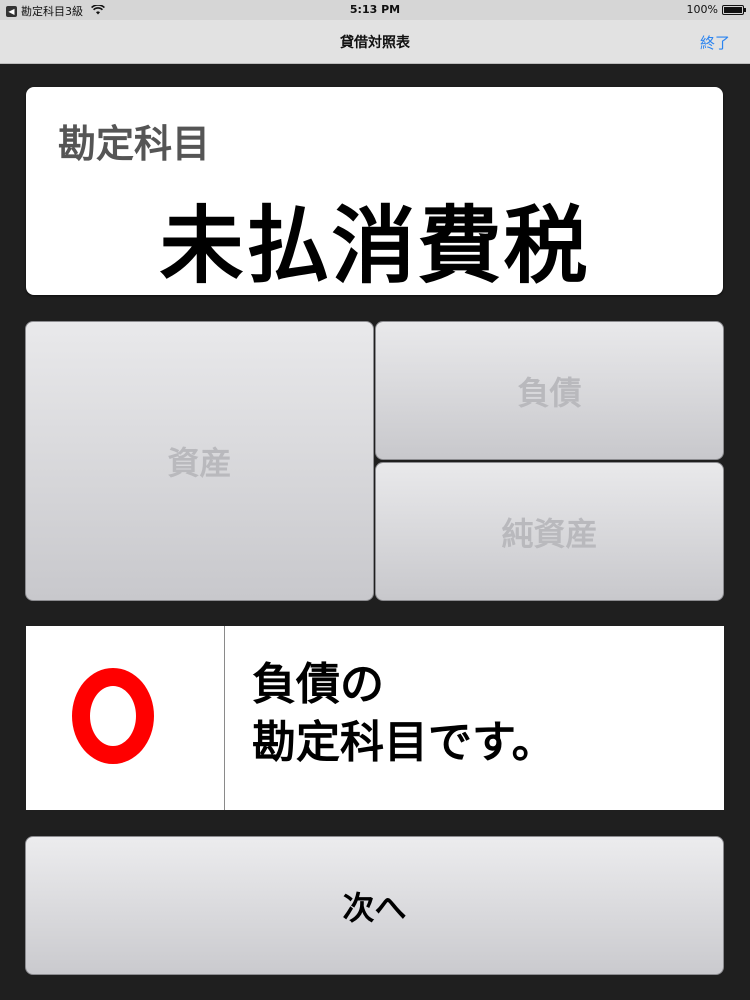  I want to click on next-button: 次へ, so click(374, 905).